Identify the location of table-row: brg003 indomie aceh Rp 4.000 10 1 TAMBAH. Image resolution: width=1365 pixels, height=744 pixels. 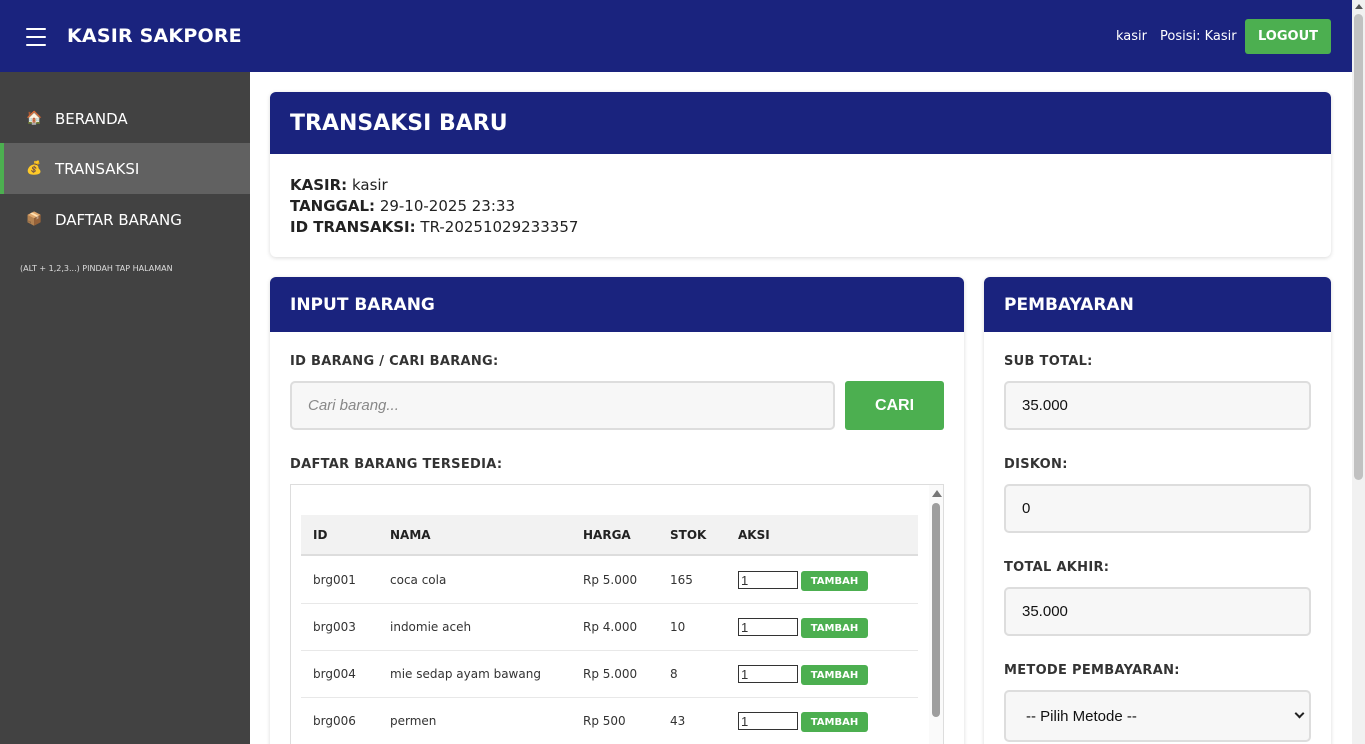
(609, 627).